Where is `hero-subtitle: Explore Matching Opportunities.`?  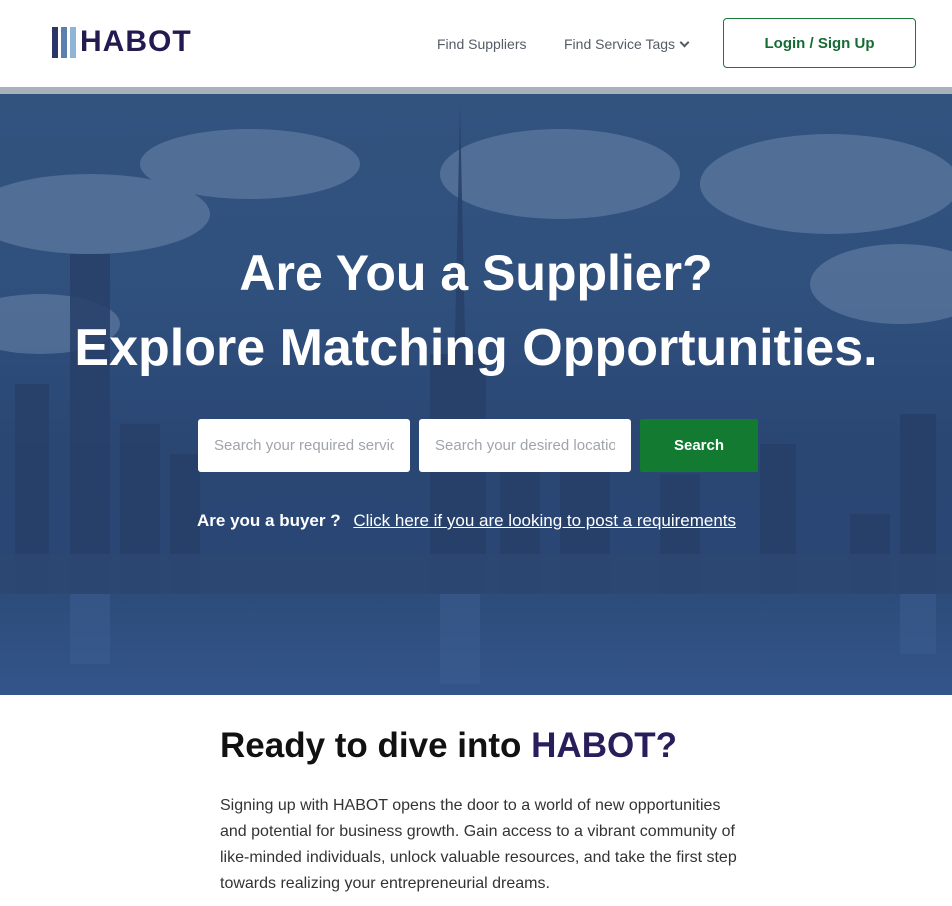 hero-subtitle: Explore Matching Opportunities. is located at coordinates (476, 348).